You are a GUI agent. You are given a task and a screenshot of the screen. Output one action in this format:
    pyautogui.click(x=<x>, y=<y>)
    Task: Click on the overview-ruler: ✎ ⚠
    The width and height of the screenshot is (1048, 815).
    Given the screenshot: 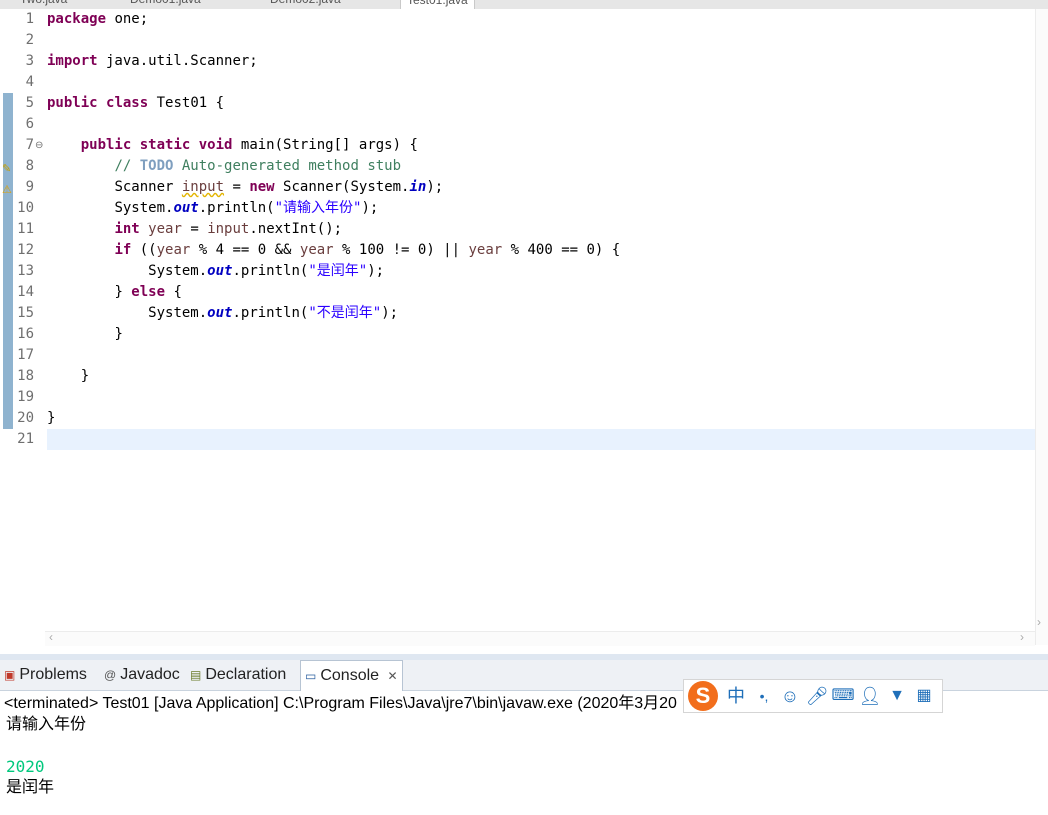 What is the action you would take?
    pyautogui.click(x=7, y=327)
    